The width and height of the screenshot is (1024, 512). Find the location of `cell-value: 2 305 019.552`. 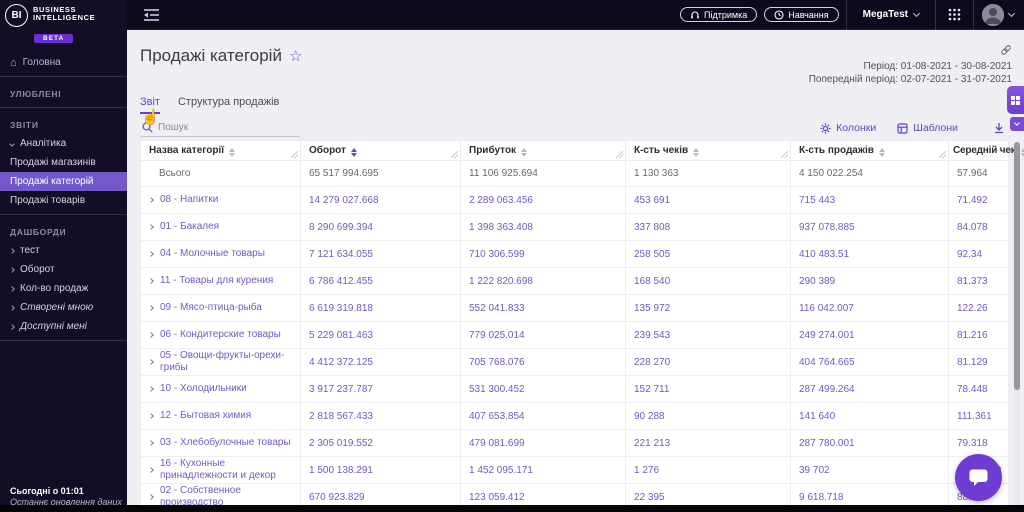

cell-value: 2 305 019.552 is located at coordinates (380, 443).